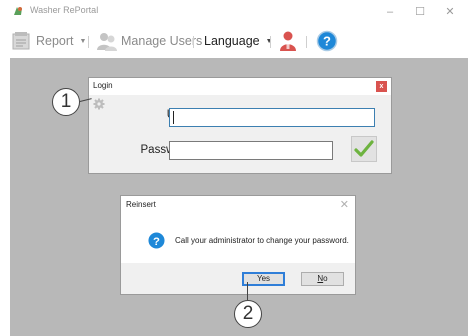  Describe the element at coordinates (162, 41) in the screenshot. I see `manage-users-label: Manage Users` at that location.